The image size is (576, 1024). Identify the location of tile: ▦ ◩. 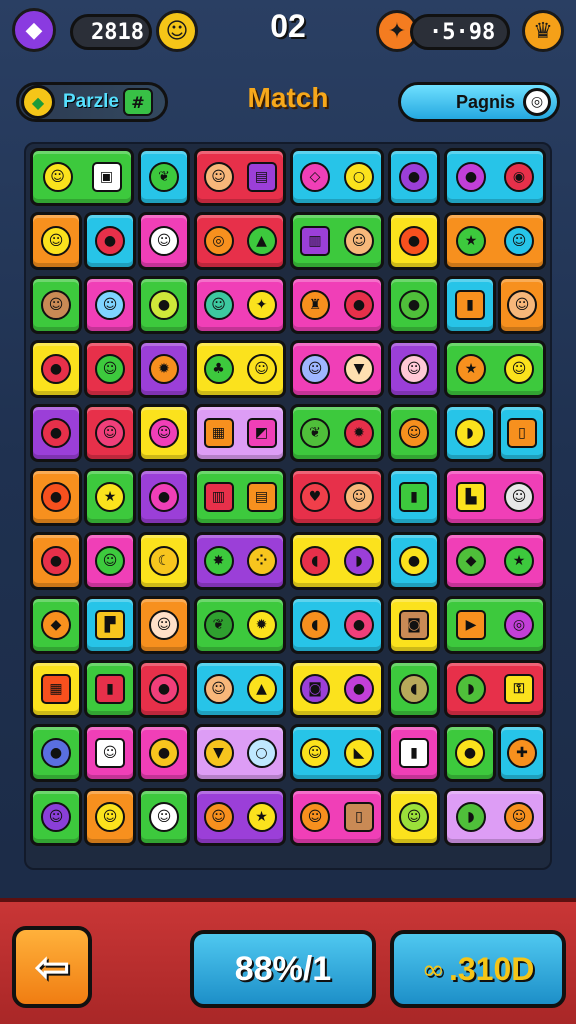
(240, 433).